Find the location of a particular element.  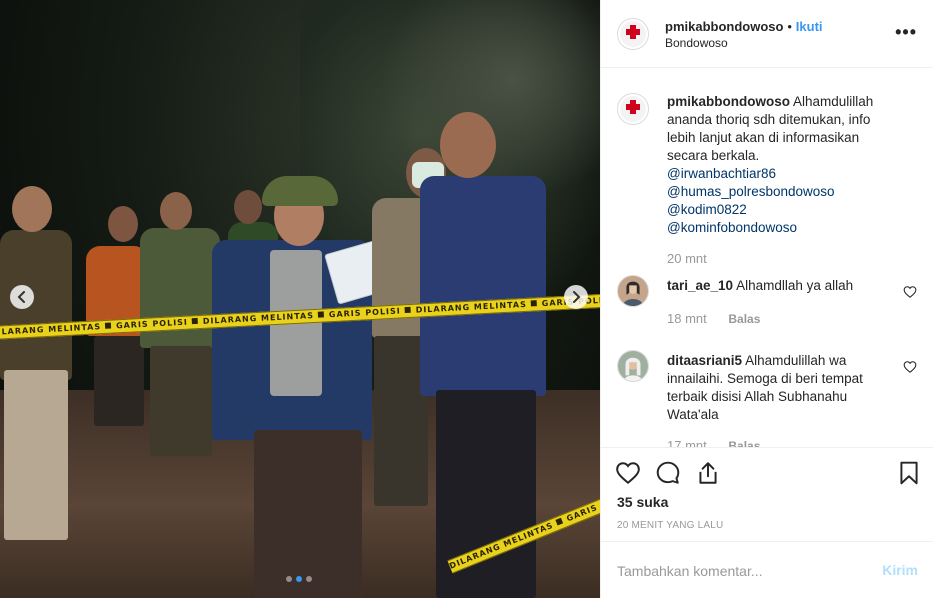

likes-count: 35 suka is located at coordinates (642, 502).